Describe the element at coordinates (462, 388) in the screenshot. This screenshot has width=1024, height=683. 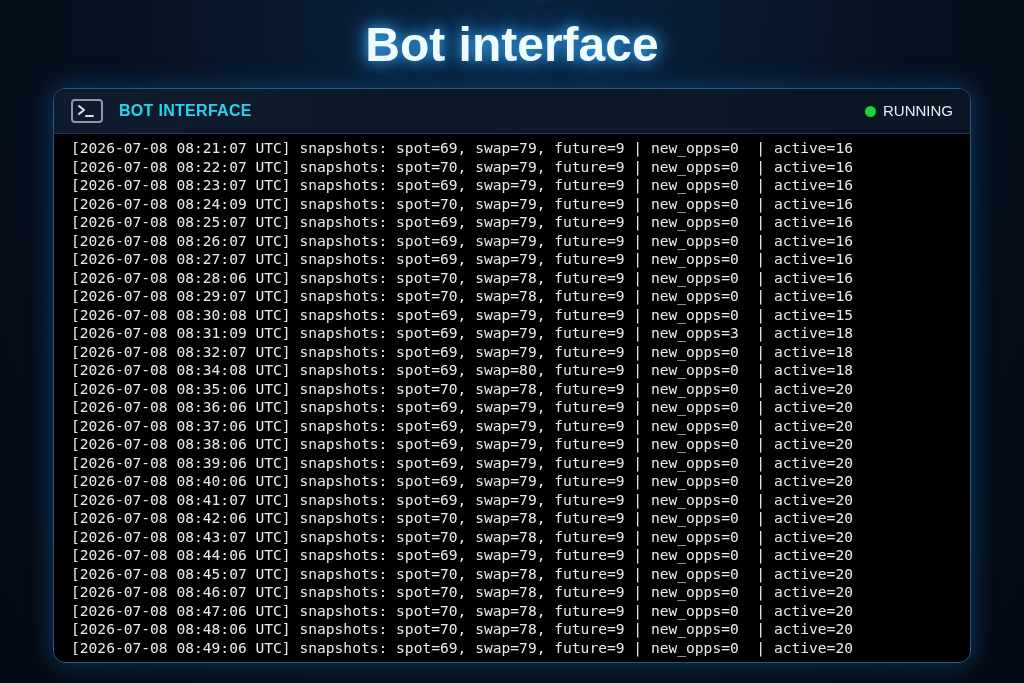
I see `log-line: [2026-07-08 08:35:06 UTC] snapshots: spot=70, swap=78, future=9 | new_opps=0 | active=20` at that location.